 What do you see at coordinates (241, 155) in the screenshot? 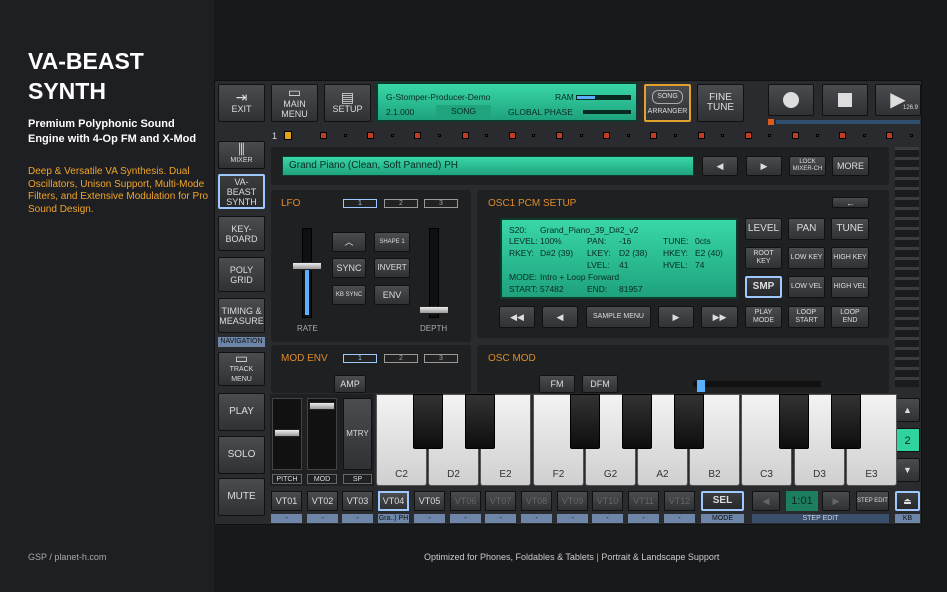
I see `mixer-button: ⫼ MIXER` at bounding box center [241, 155].